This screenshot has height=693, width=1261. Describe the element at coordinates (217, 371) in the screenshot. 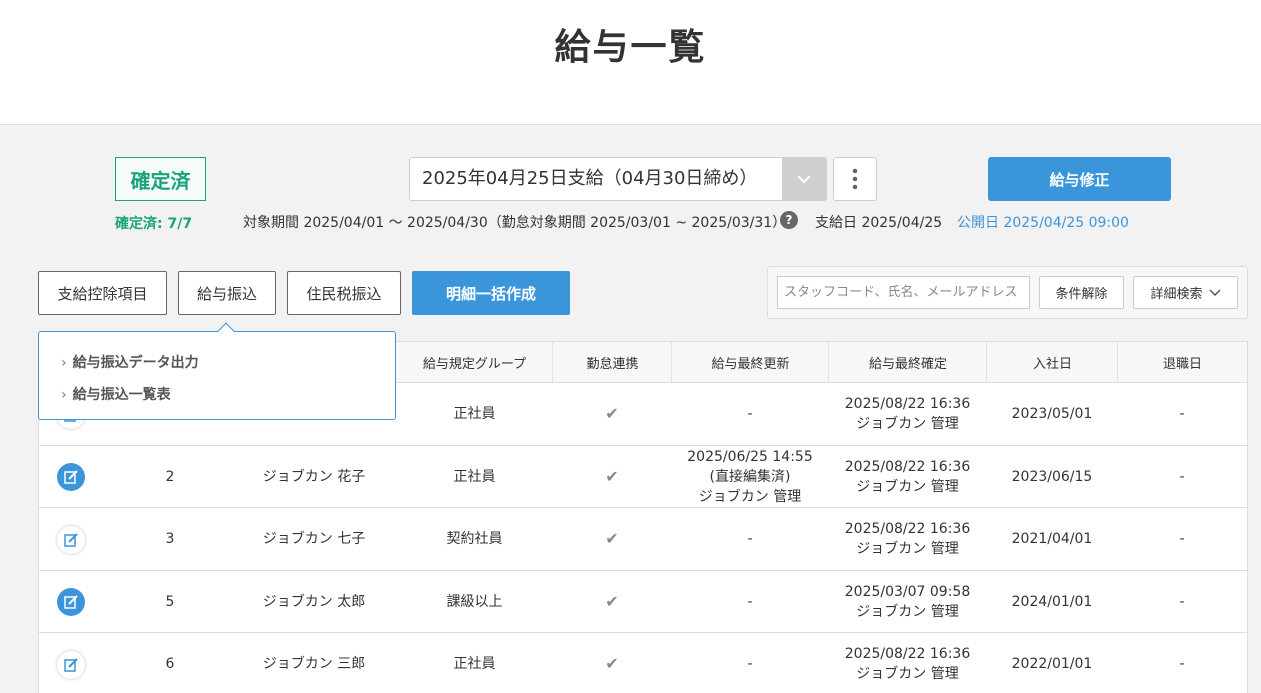

I see `salary-transfer-dropdown: › 給与振込データ出力 › 給与振込一覧表` at that location.